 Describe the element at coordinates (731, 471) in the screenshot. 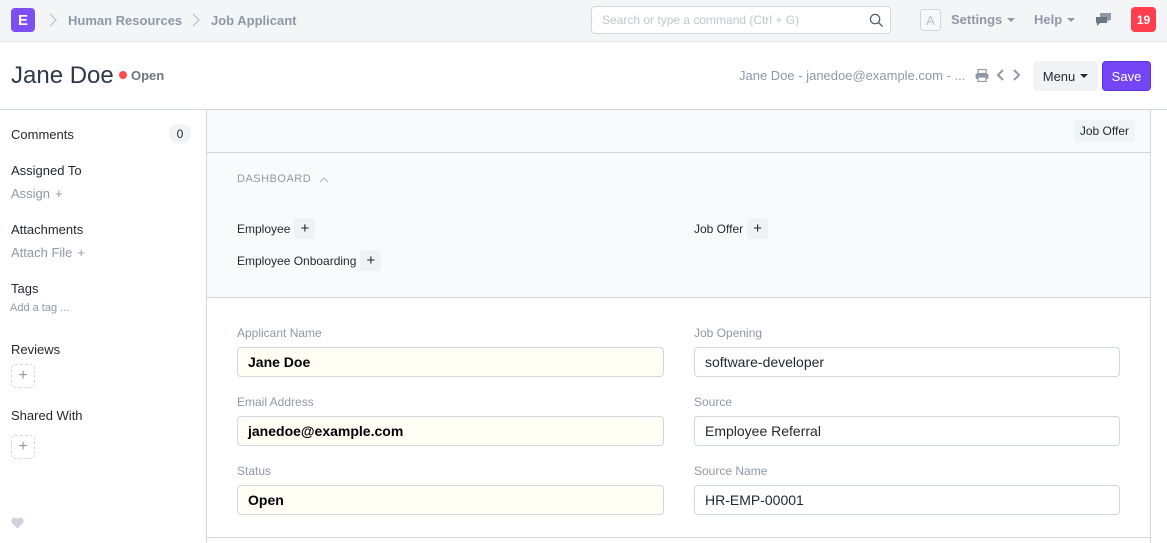

I see `source-name-label: Source Name` at that location.